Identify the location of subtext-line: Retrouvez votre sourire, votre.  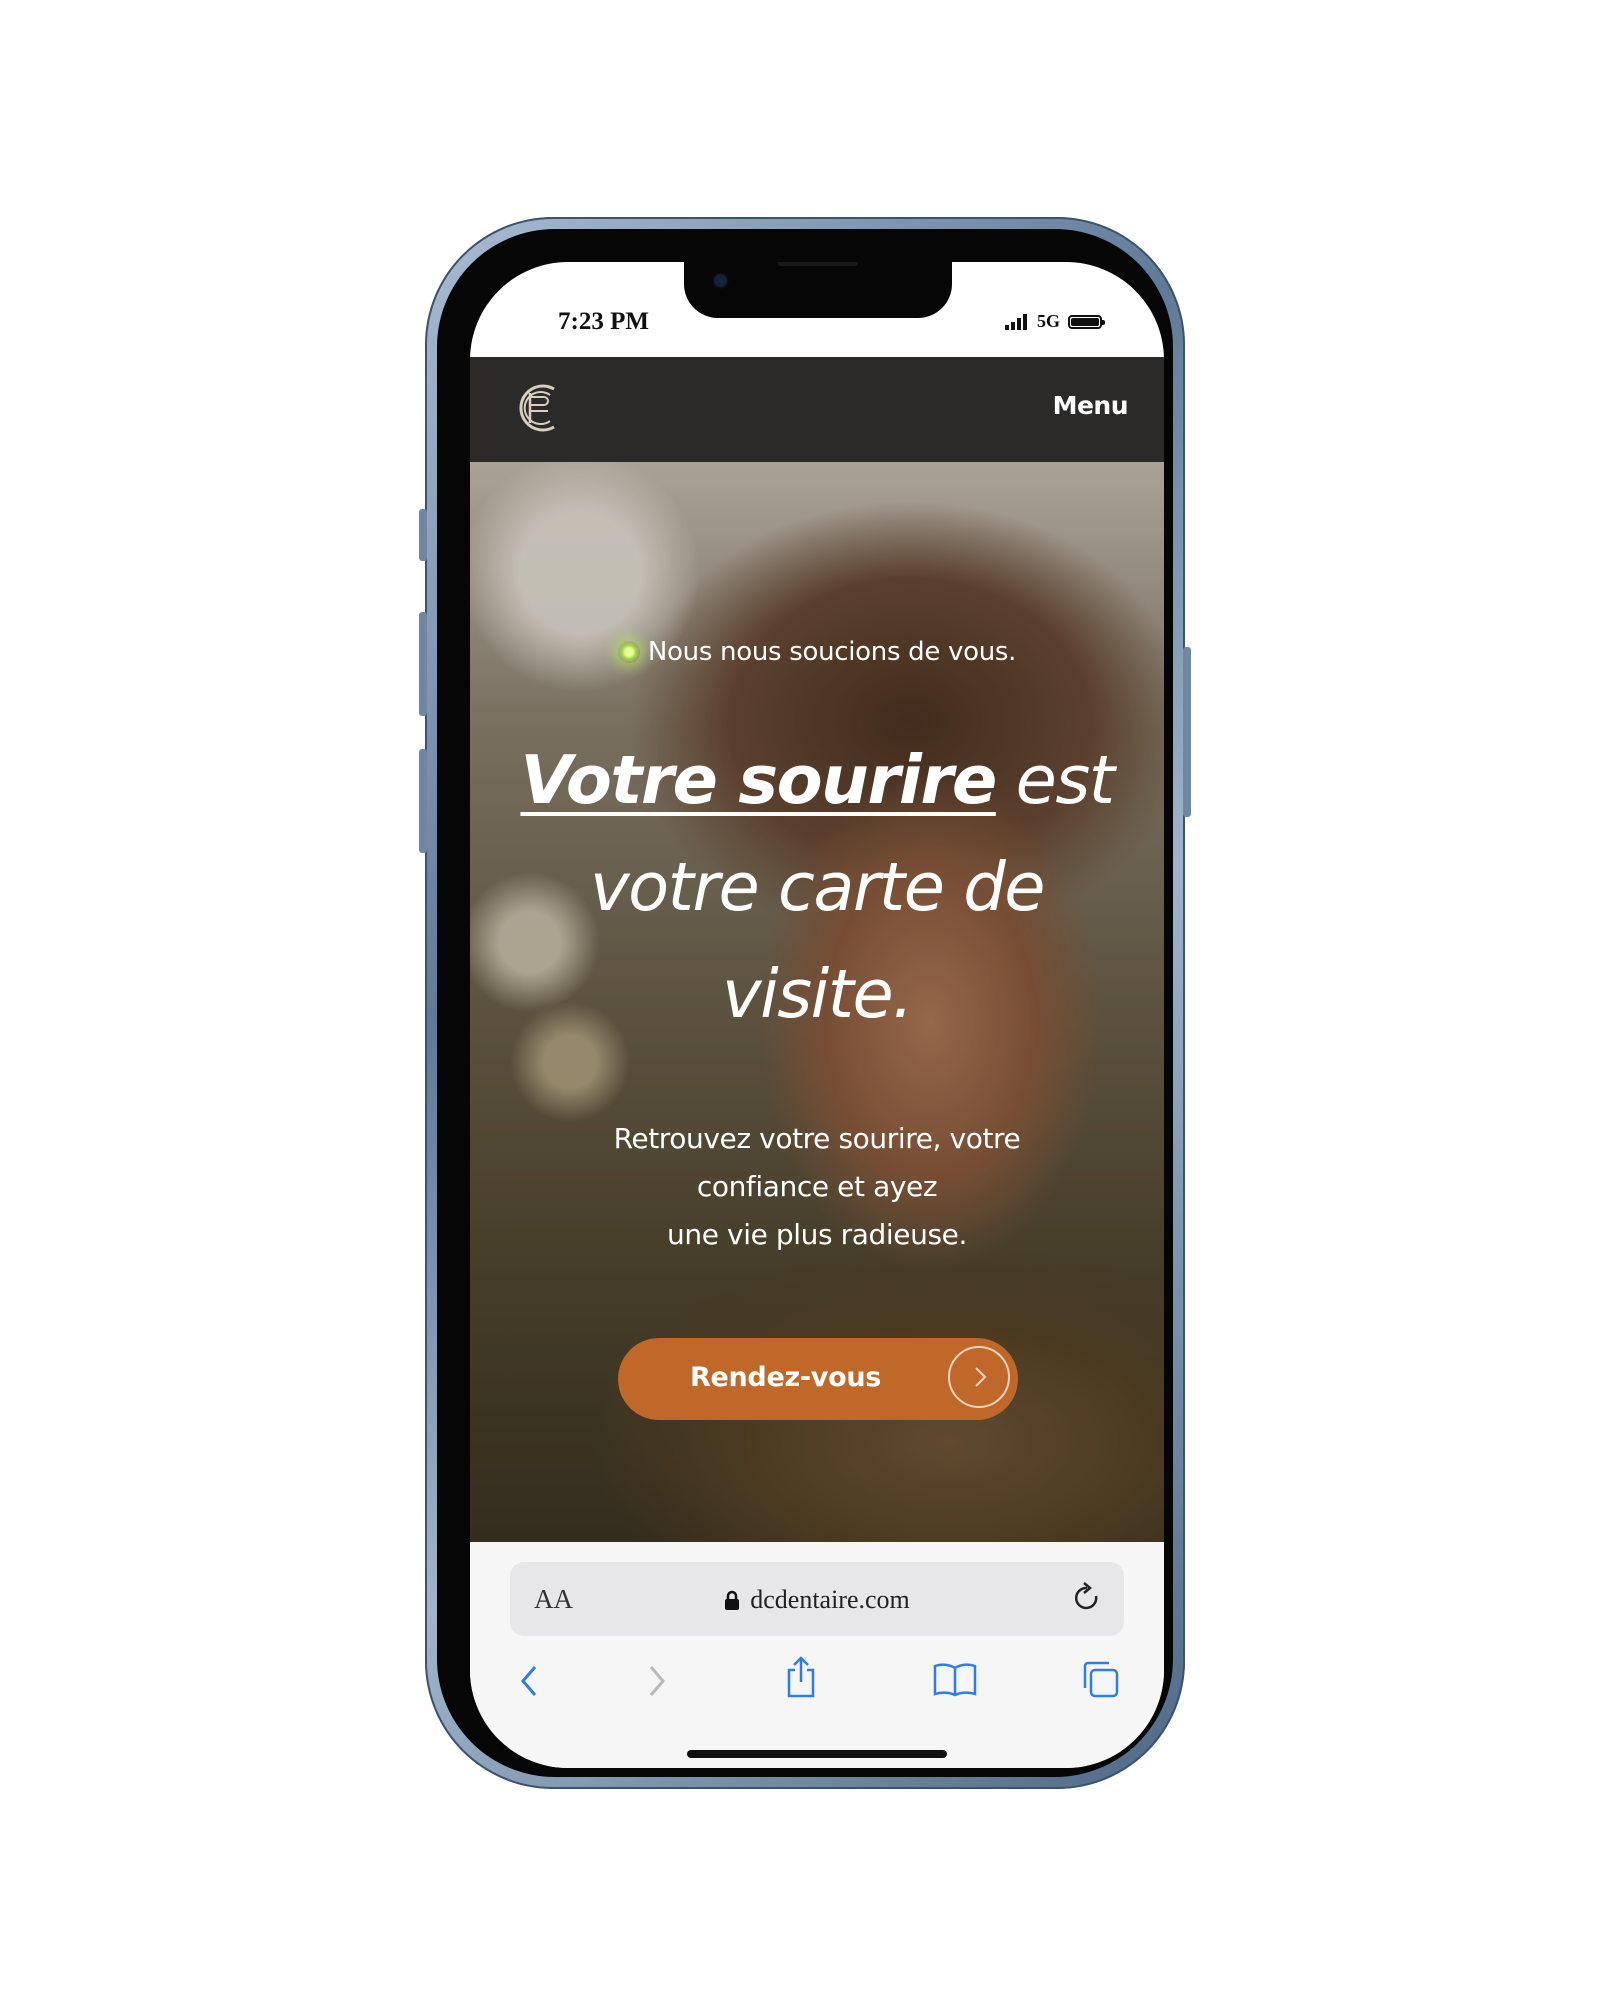
(817, 1138).